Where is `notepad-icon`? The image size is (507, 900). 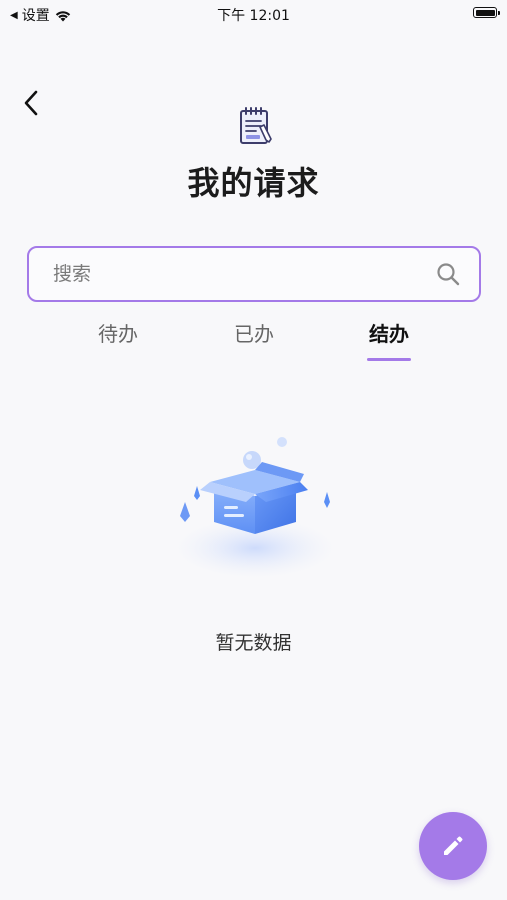
notepad-icon is located at coordinates (256, 125).